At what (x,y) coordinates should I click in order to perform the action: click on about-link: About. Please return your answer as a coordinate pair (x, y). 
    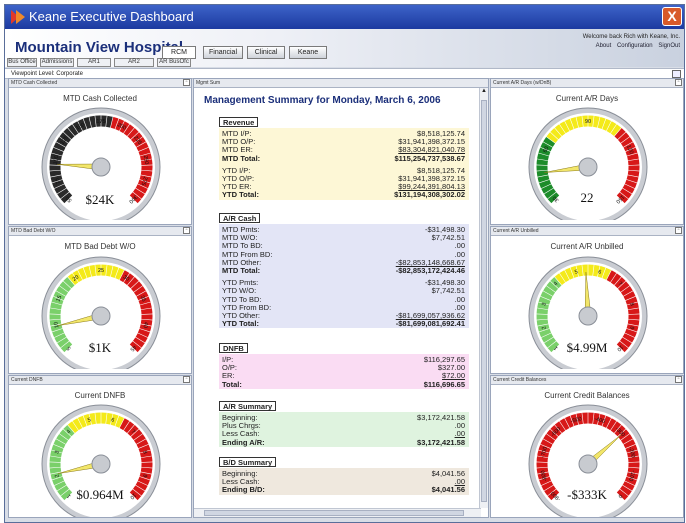
    Looking at the image, I should click on (604, 46).